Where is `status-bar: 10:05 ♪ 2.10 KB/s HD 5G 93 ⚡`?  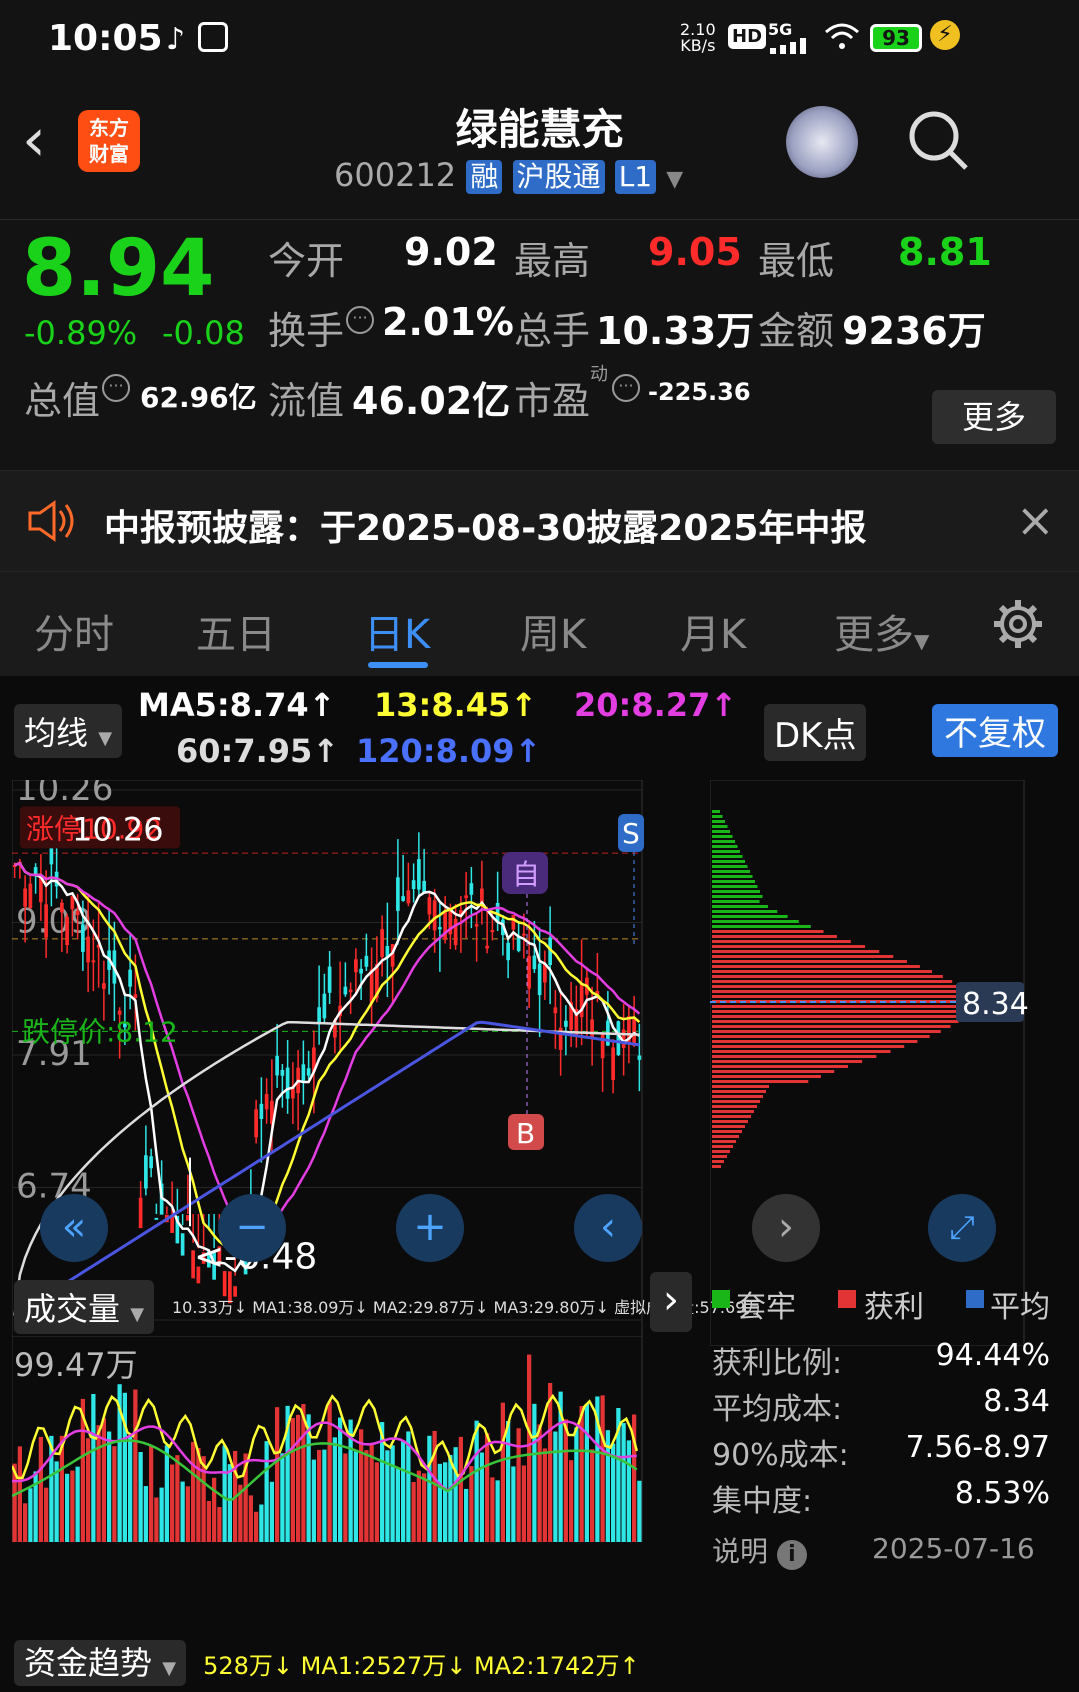 status-bar: 10:05 ♪ 2.10 KB/s HD 5G 93 ⚡ is located at coordinates (539, 40).